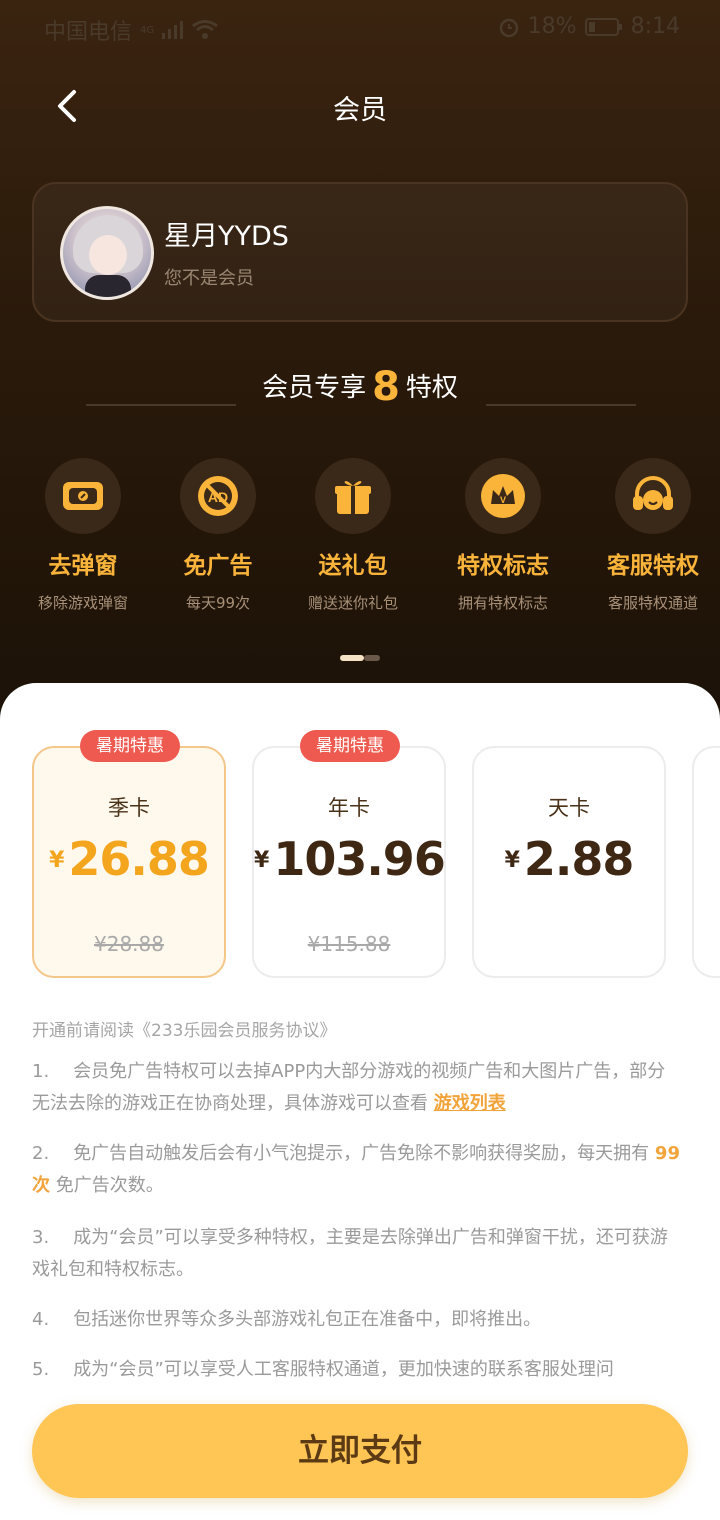 Image resolution: width=720 pixels, height=1520 pixels. What do you see at coordinates (360, 28) in the screenshot?
I see `status-bar: 中国电信 4G 18% 8:14` at bounding box center [360, 28].